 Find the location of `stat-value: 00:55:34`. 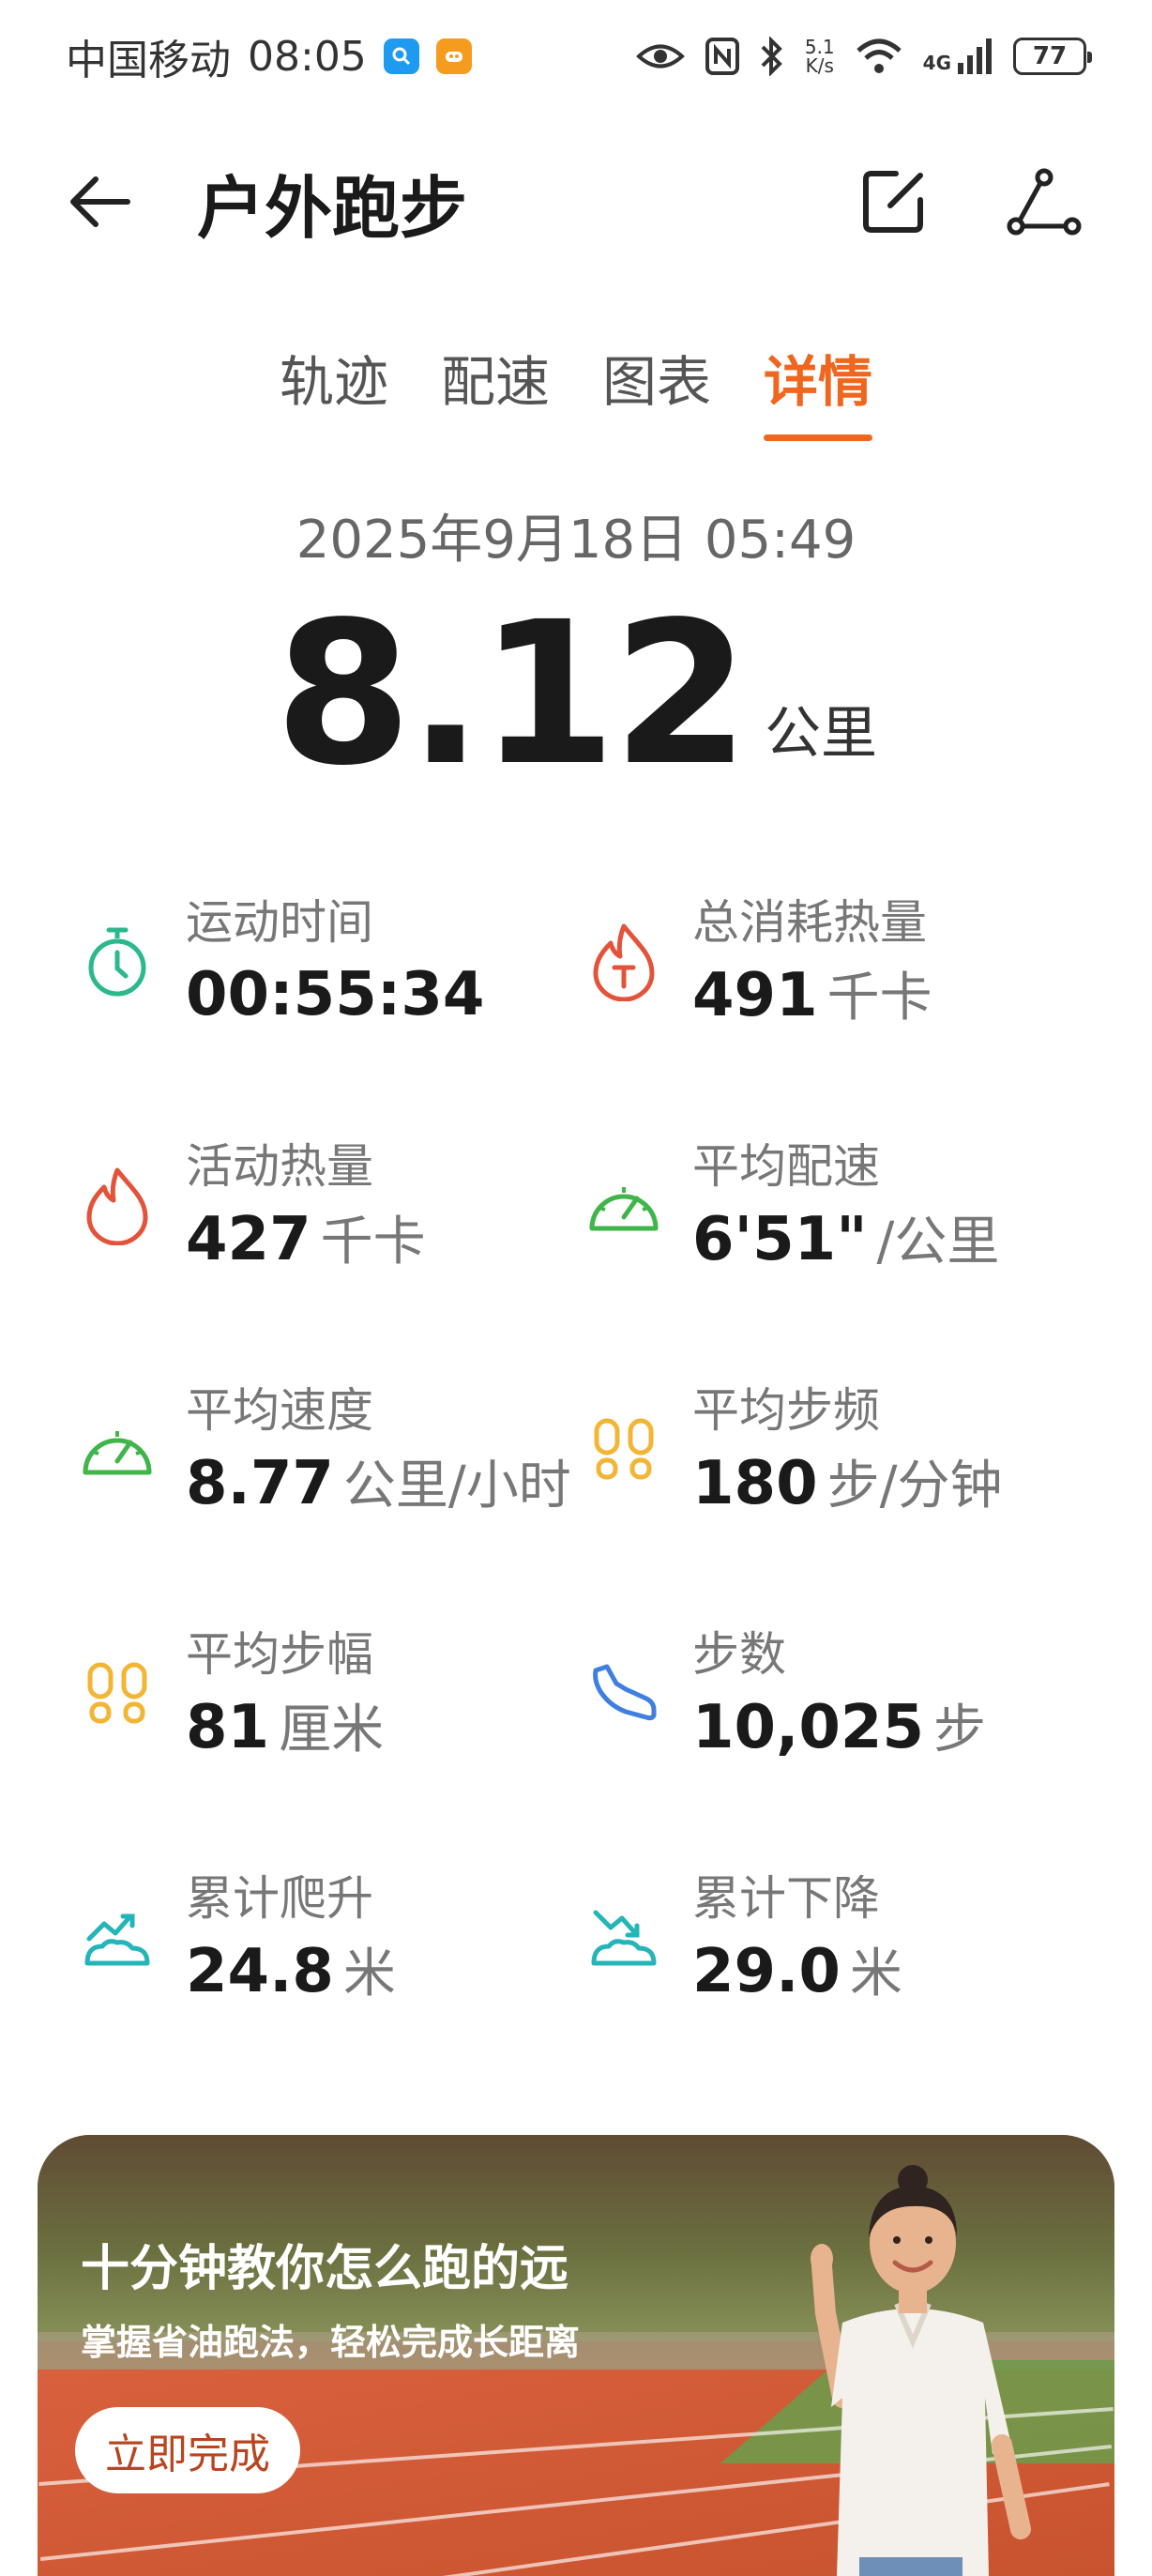

stat-value: 00:55:34 is located at coordinates (336, 994).